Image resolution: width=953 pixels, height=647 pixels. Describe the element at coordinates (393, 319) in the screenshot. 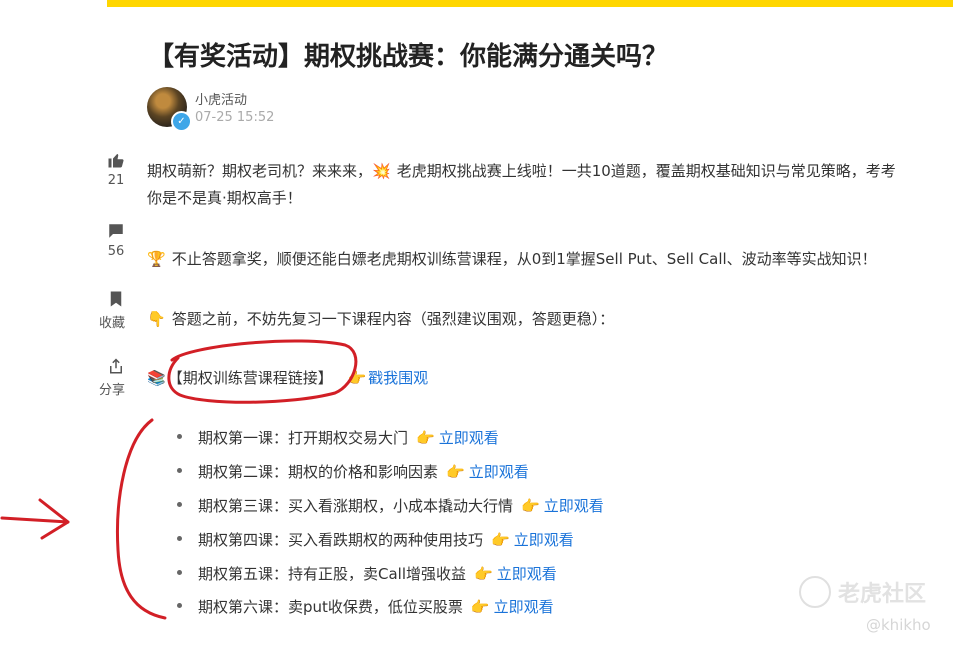

I see `review-text: 答题之前，不妨先复习一下课程内容（强烈建议围观，答题更稳）：` at that location.